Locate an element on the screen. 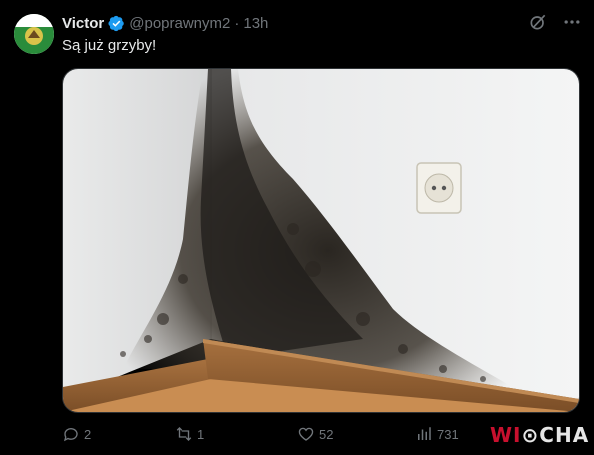  views-button: 731 is located at coordinates (437, 434).